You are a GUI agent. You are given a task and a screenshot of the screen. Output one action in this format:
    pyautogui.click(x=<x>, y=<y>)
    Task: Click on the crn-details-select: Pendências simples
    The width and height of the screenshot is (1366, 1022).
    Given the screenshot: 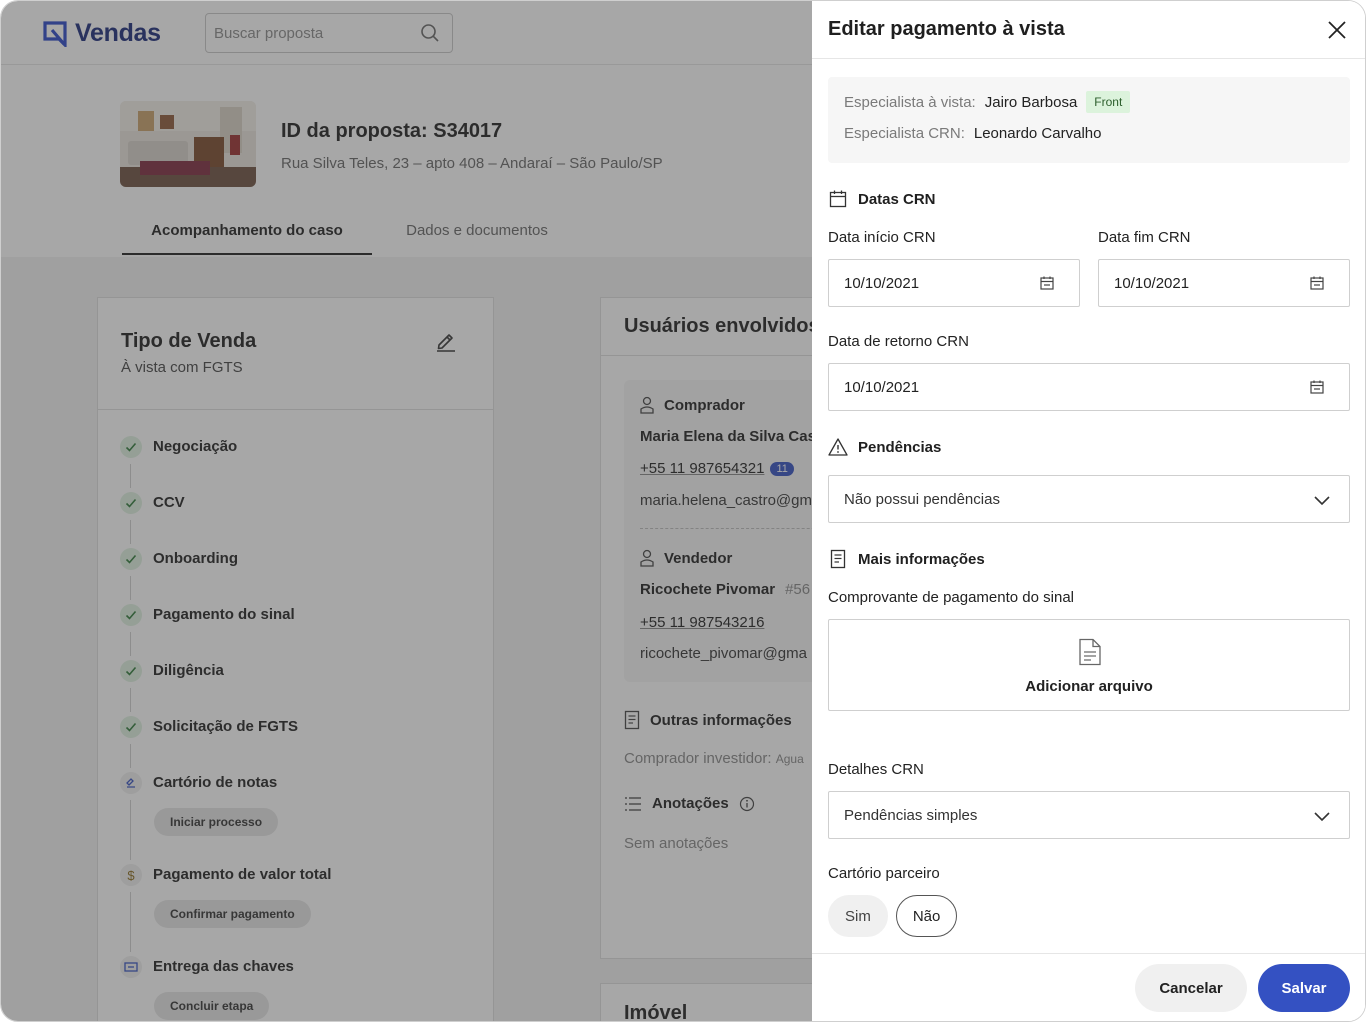 What is the action you would take?
    pyautogui.click(x=1089, y=815)
    